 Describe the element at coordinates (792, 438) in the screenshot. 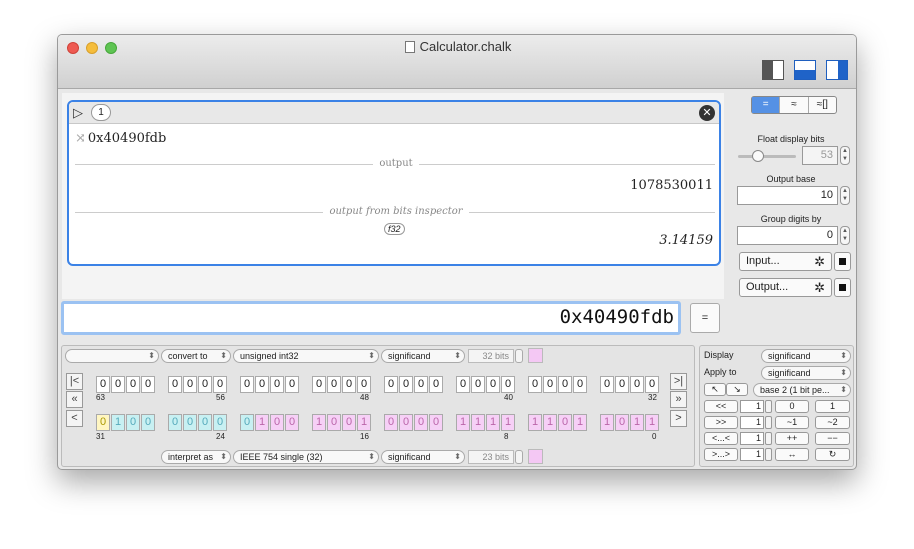

I see `increment-button: ++` at that location.